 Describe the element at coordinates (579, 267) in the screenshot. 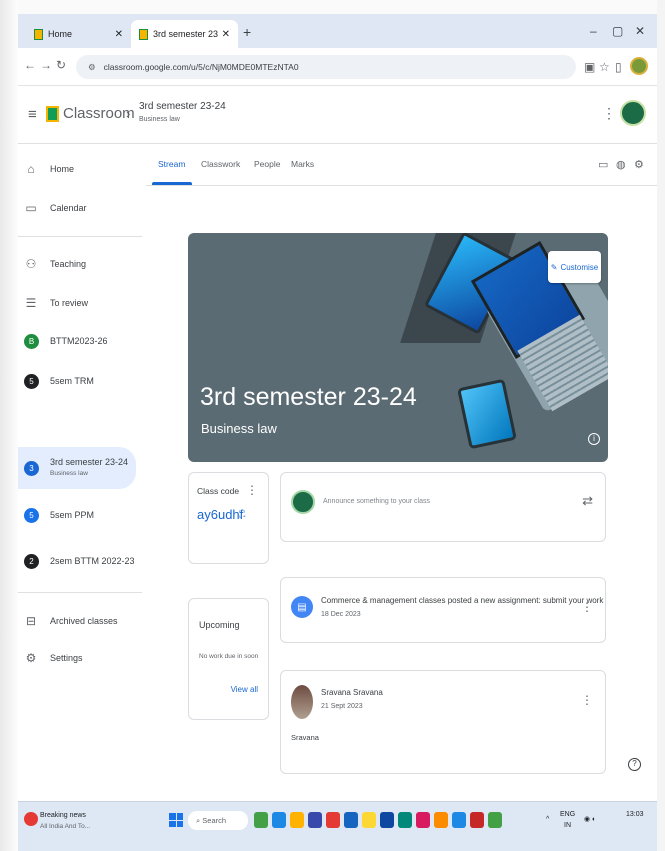

I see `customise-label: Customise` at that location.